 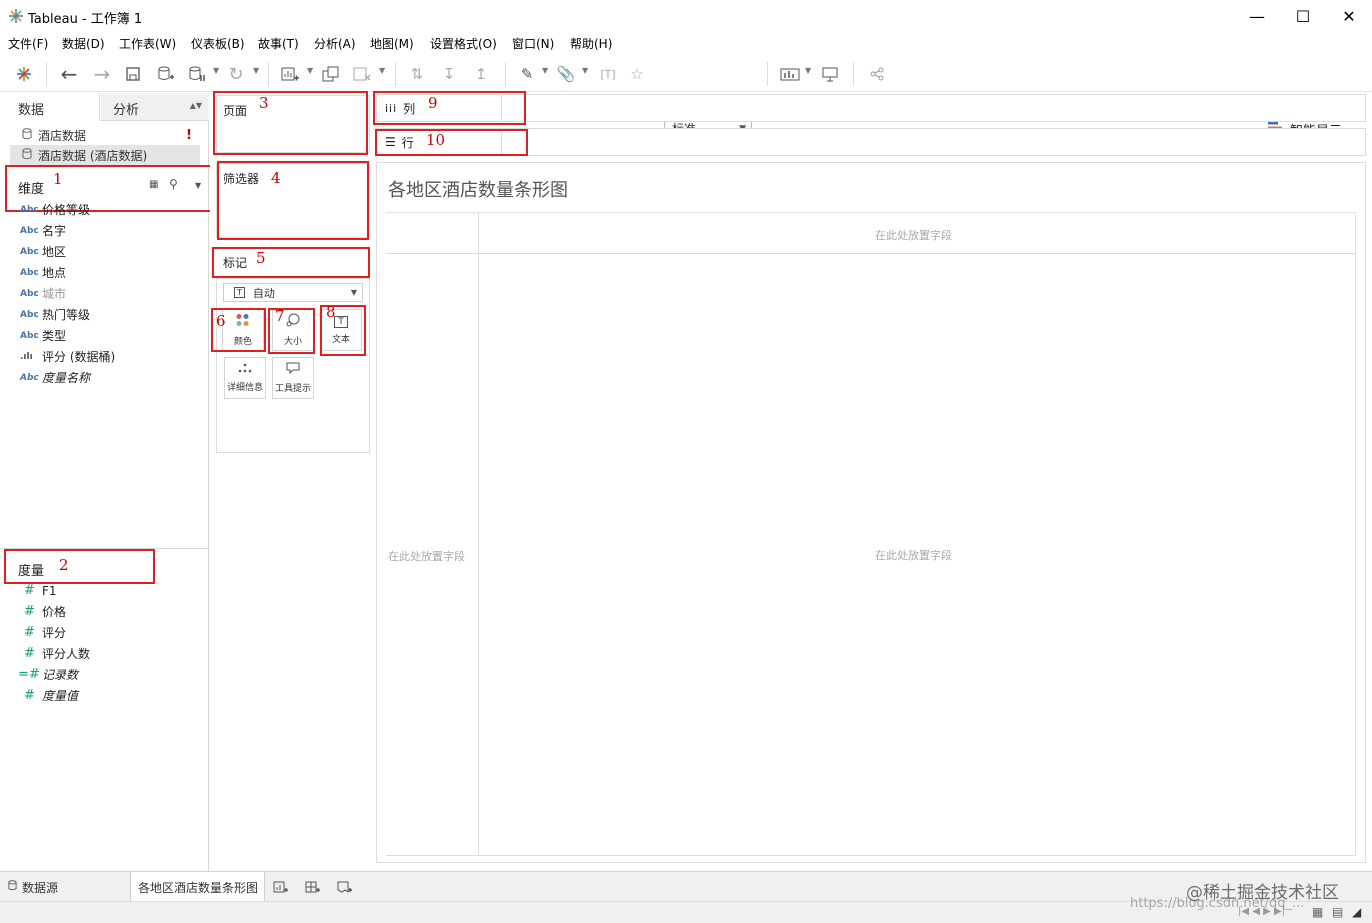 I want to click on new-dashboard-tab-icon, so click(x=313, y=887).